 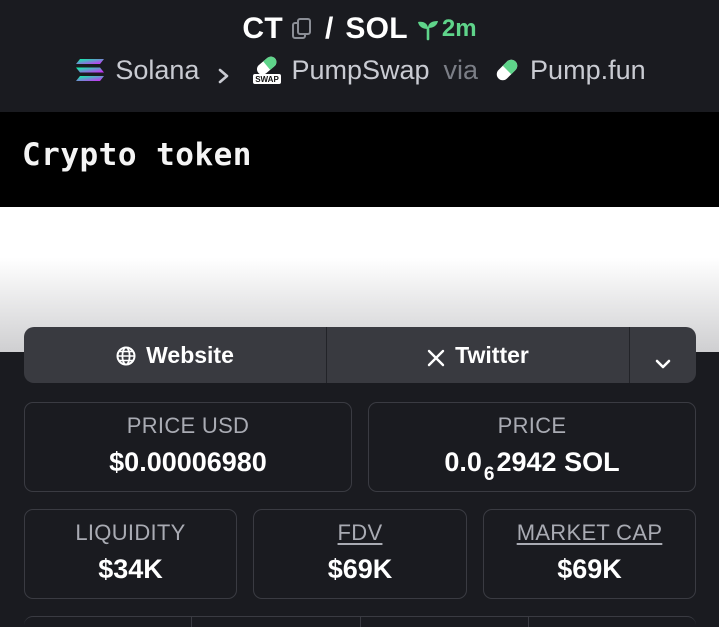 I want to click on chain-link: Solana, so click(x=136, y=70).